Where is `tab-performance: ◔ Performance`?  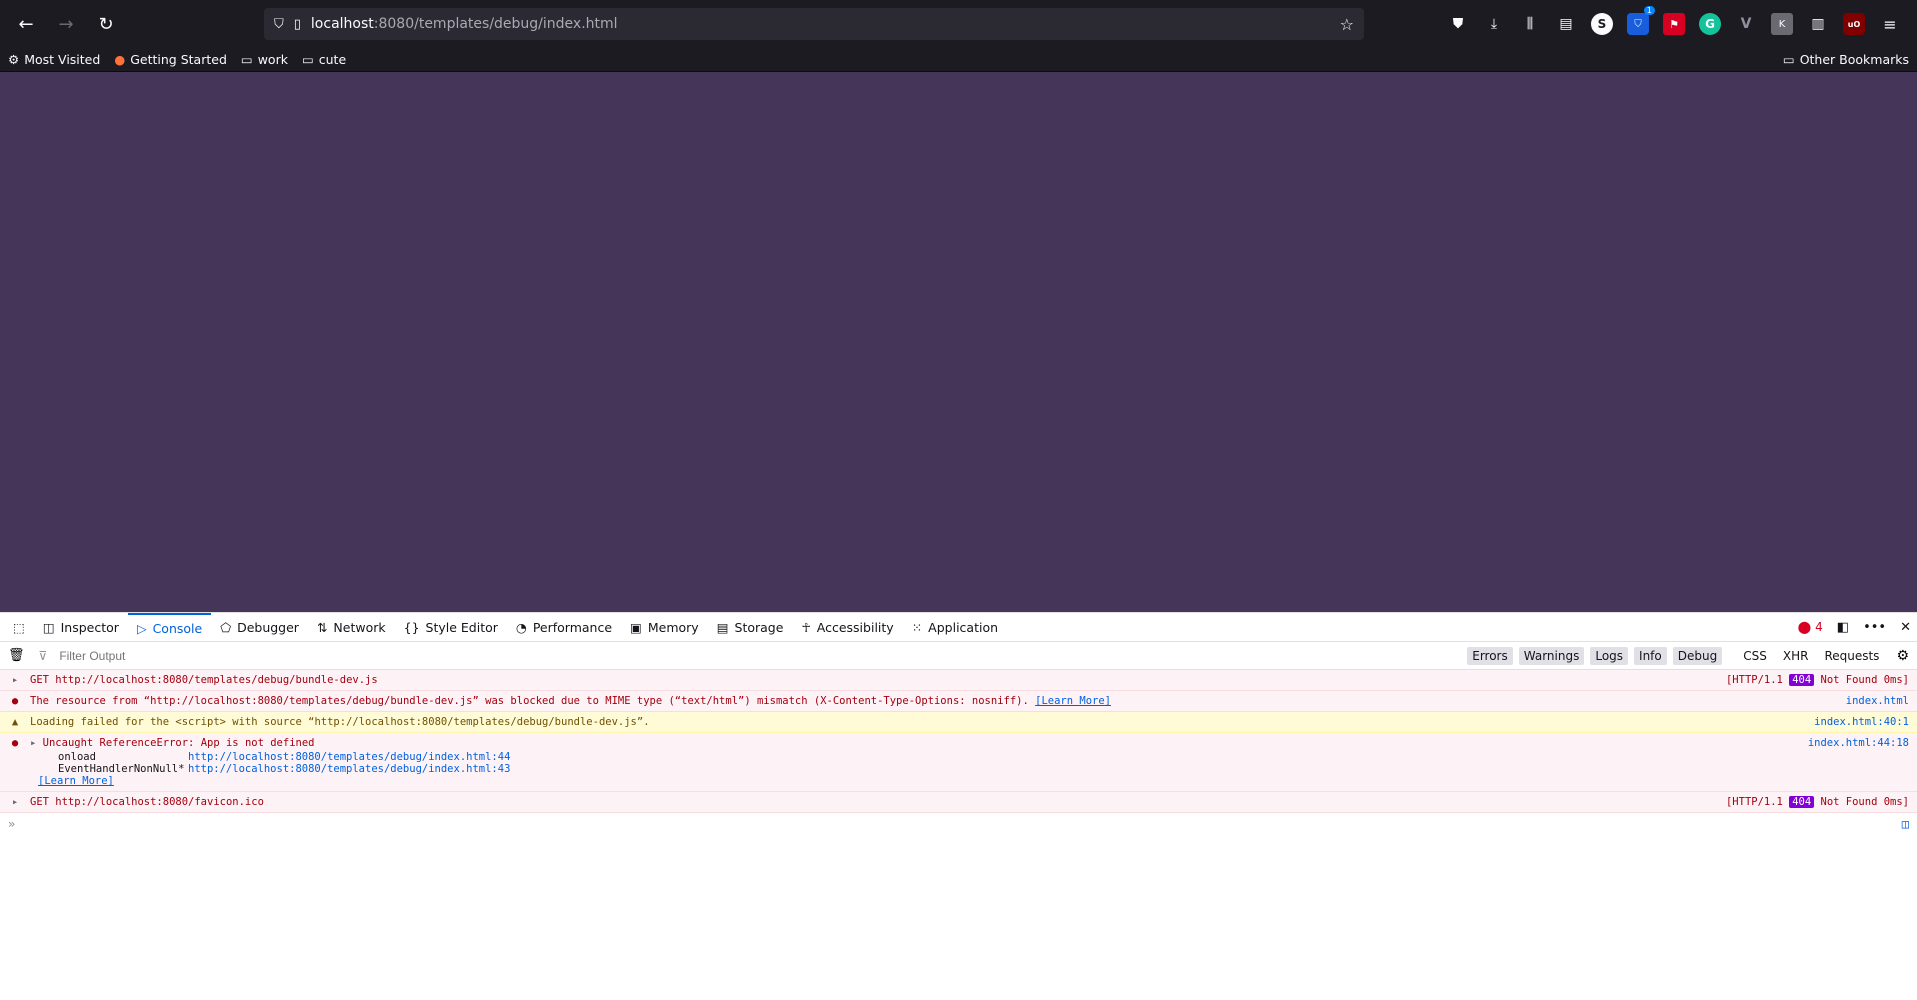 tab-performance: ◔ Performance is located at coordinates (564, 627).